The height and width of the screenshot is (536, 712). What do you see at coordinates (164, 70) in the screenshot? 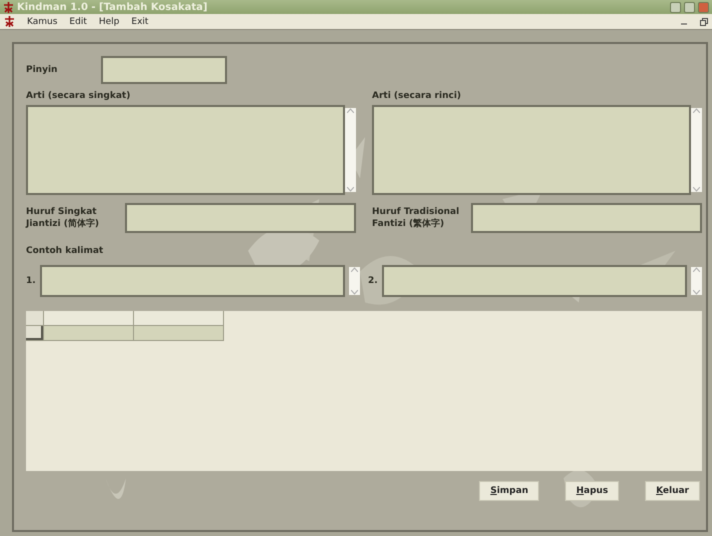
I see `pinyin-field` at bounding box center [164, 70].